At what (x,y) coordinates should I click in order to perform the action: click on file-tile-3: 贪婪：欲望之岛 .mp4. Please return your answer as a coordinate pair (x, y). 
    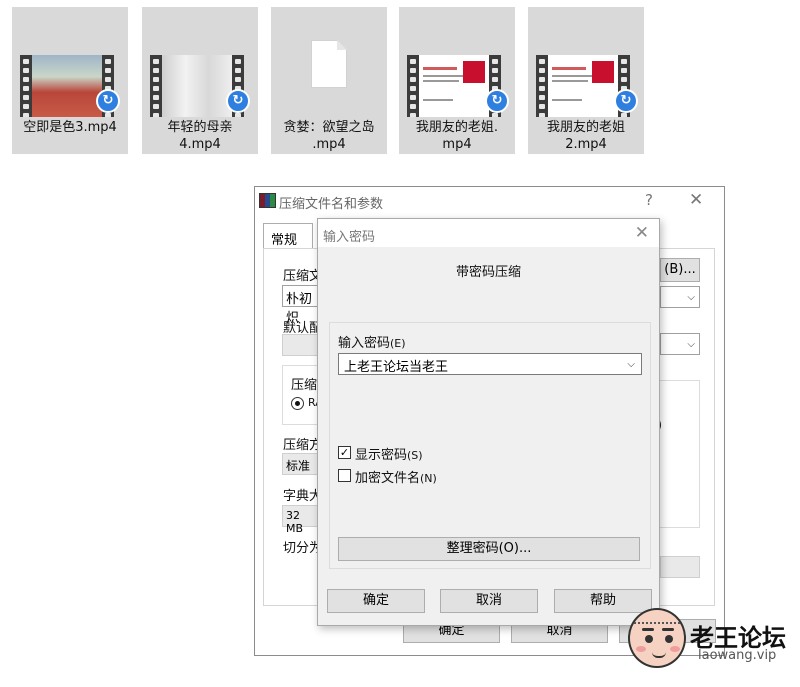
    Looking at the image, I should click on (329, 80).